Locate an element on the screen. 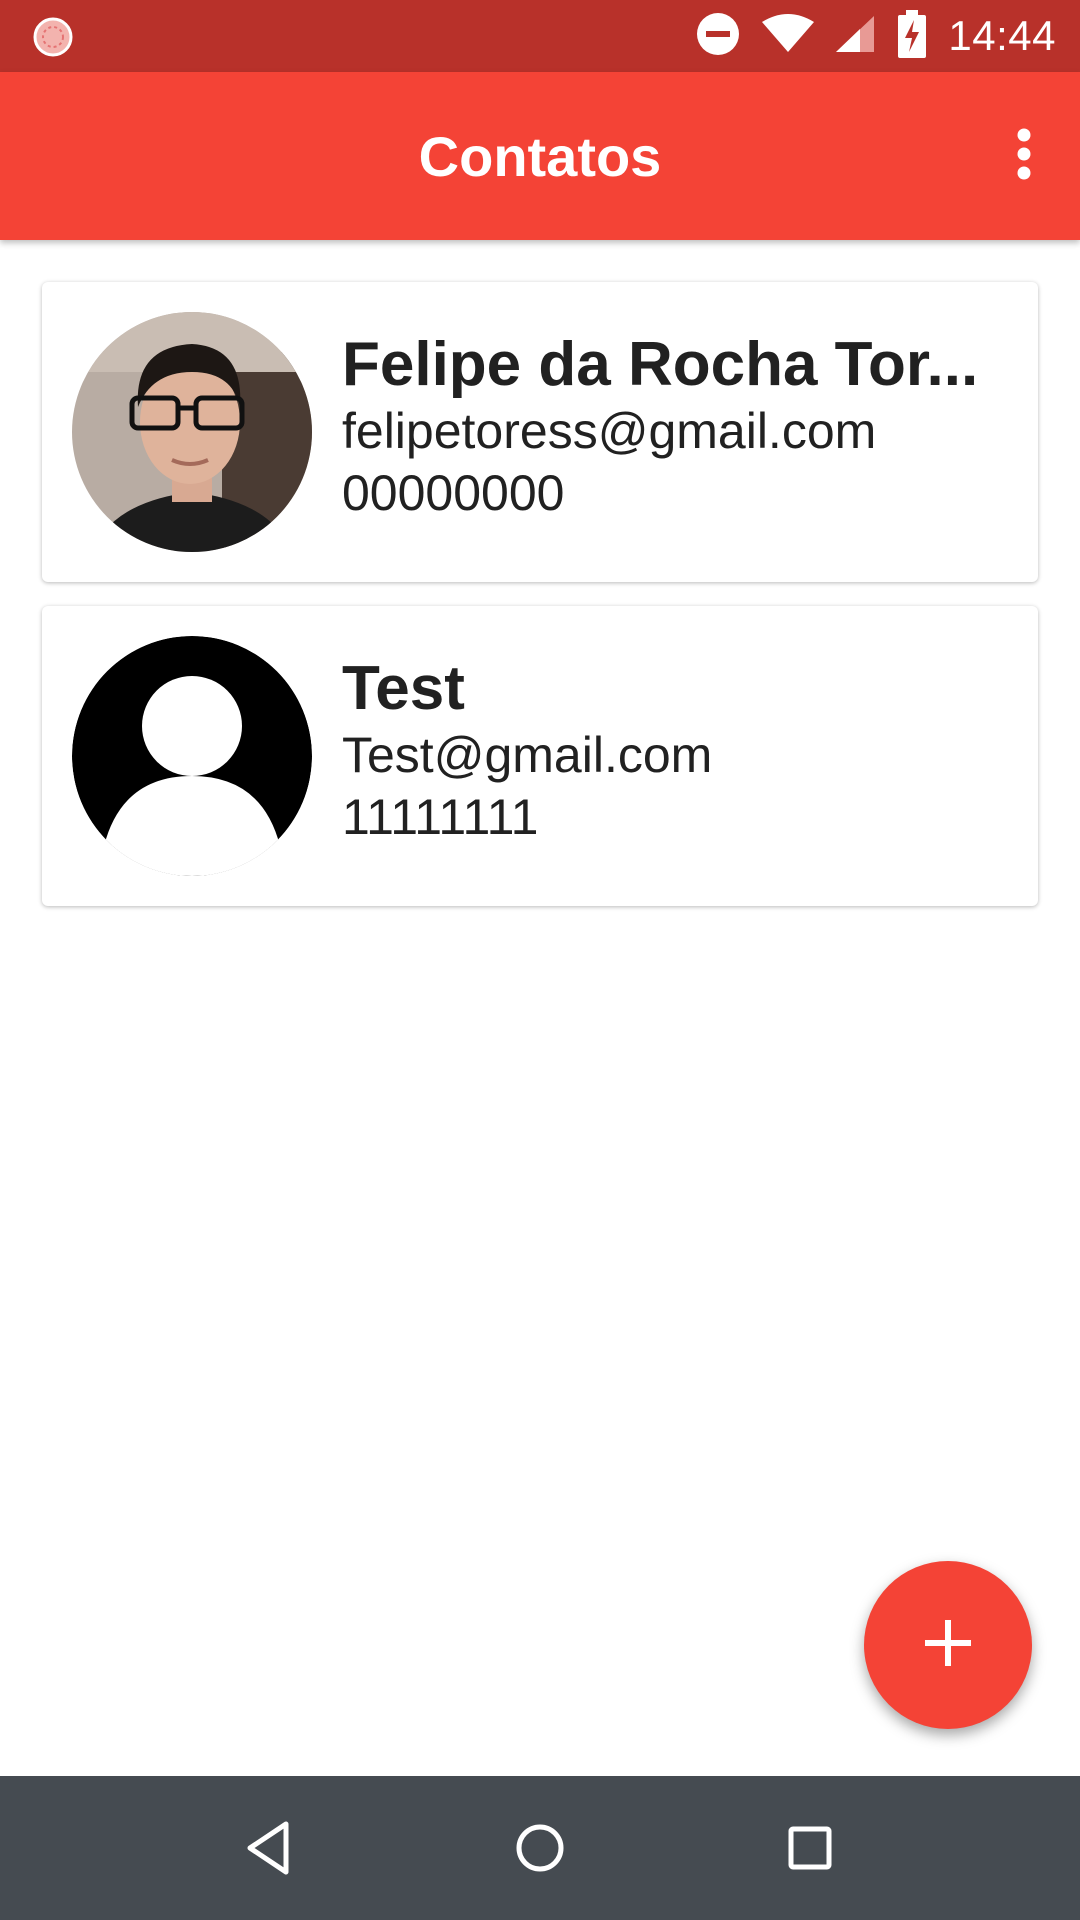 The height and width of the screenshot is (1920, 1080). contact-card: Test Test@gmail.com 11111111 is located at coordinates (540, 756).